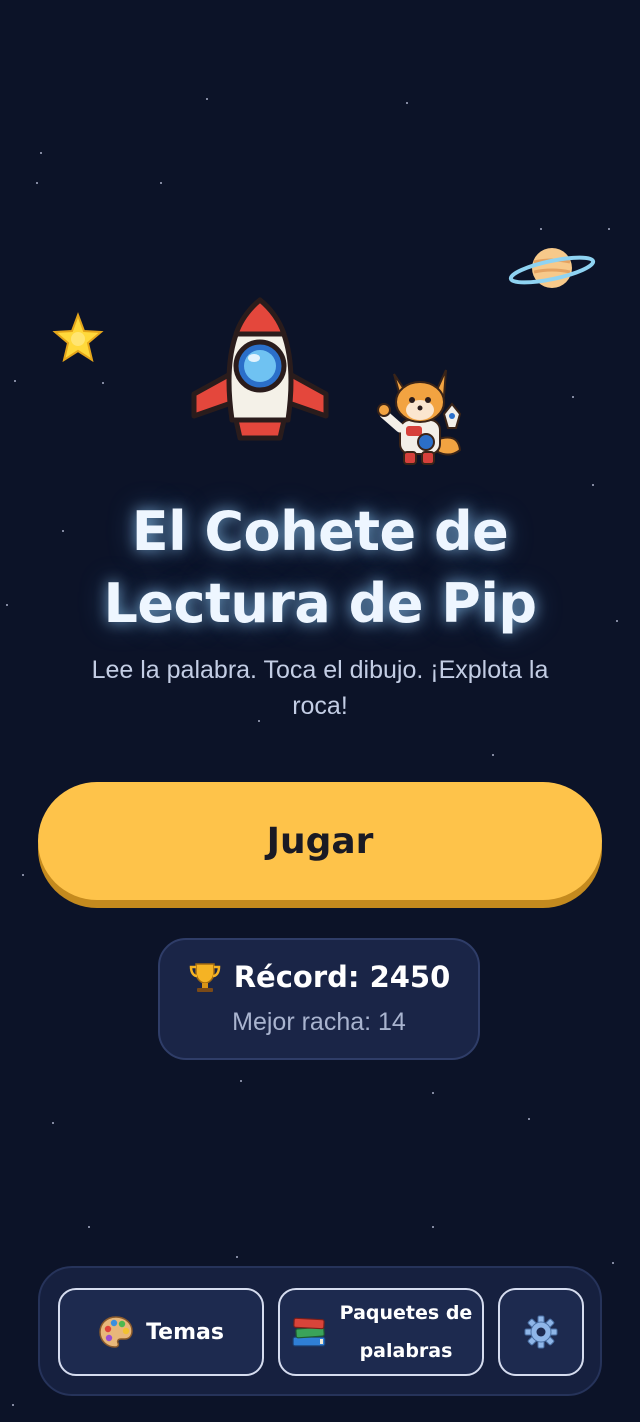 This screenshot has width=640, height=1422. I want to click on themes-button: Temas, so click(161, 1332).